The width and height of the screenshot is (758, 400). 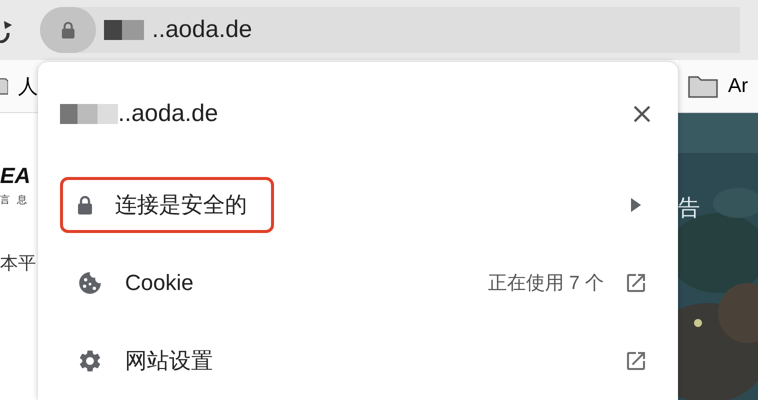 I want to click on gear-icon, so click(x=90, y=361).